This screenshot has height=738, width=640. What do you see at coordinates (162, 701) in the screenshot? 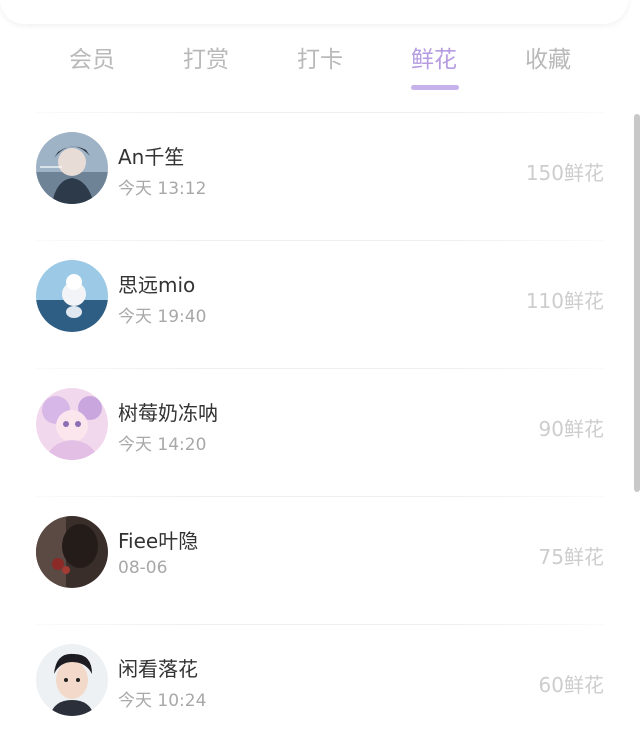
I see `fan-time: 今天 10:24` at bounding box center [162, 701].